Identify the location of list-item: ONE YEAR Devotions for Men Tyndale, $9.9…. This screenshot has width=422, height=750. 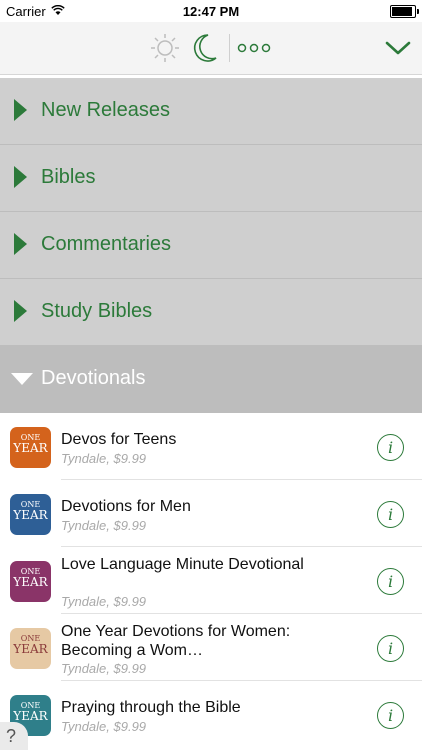
(211, 513).